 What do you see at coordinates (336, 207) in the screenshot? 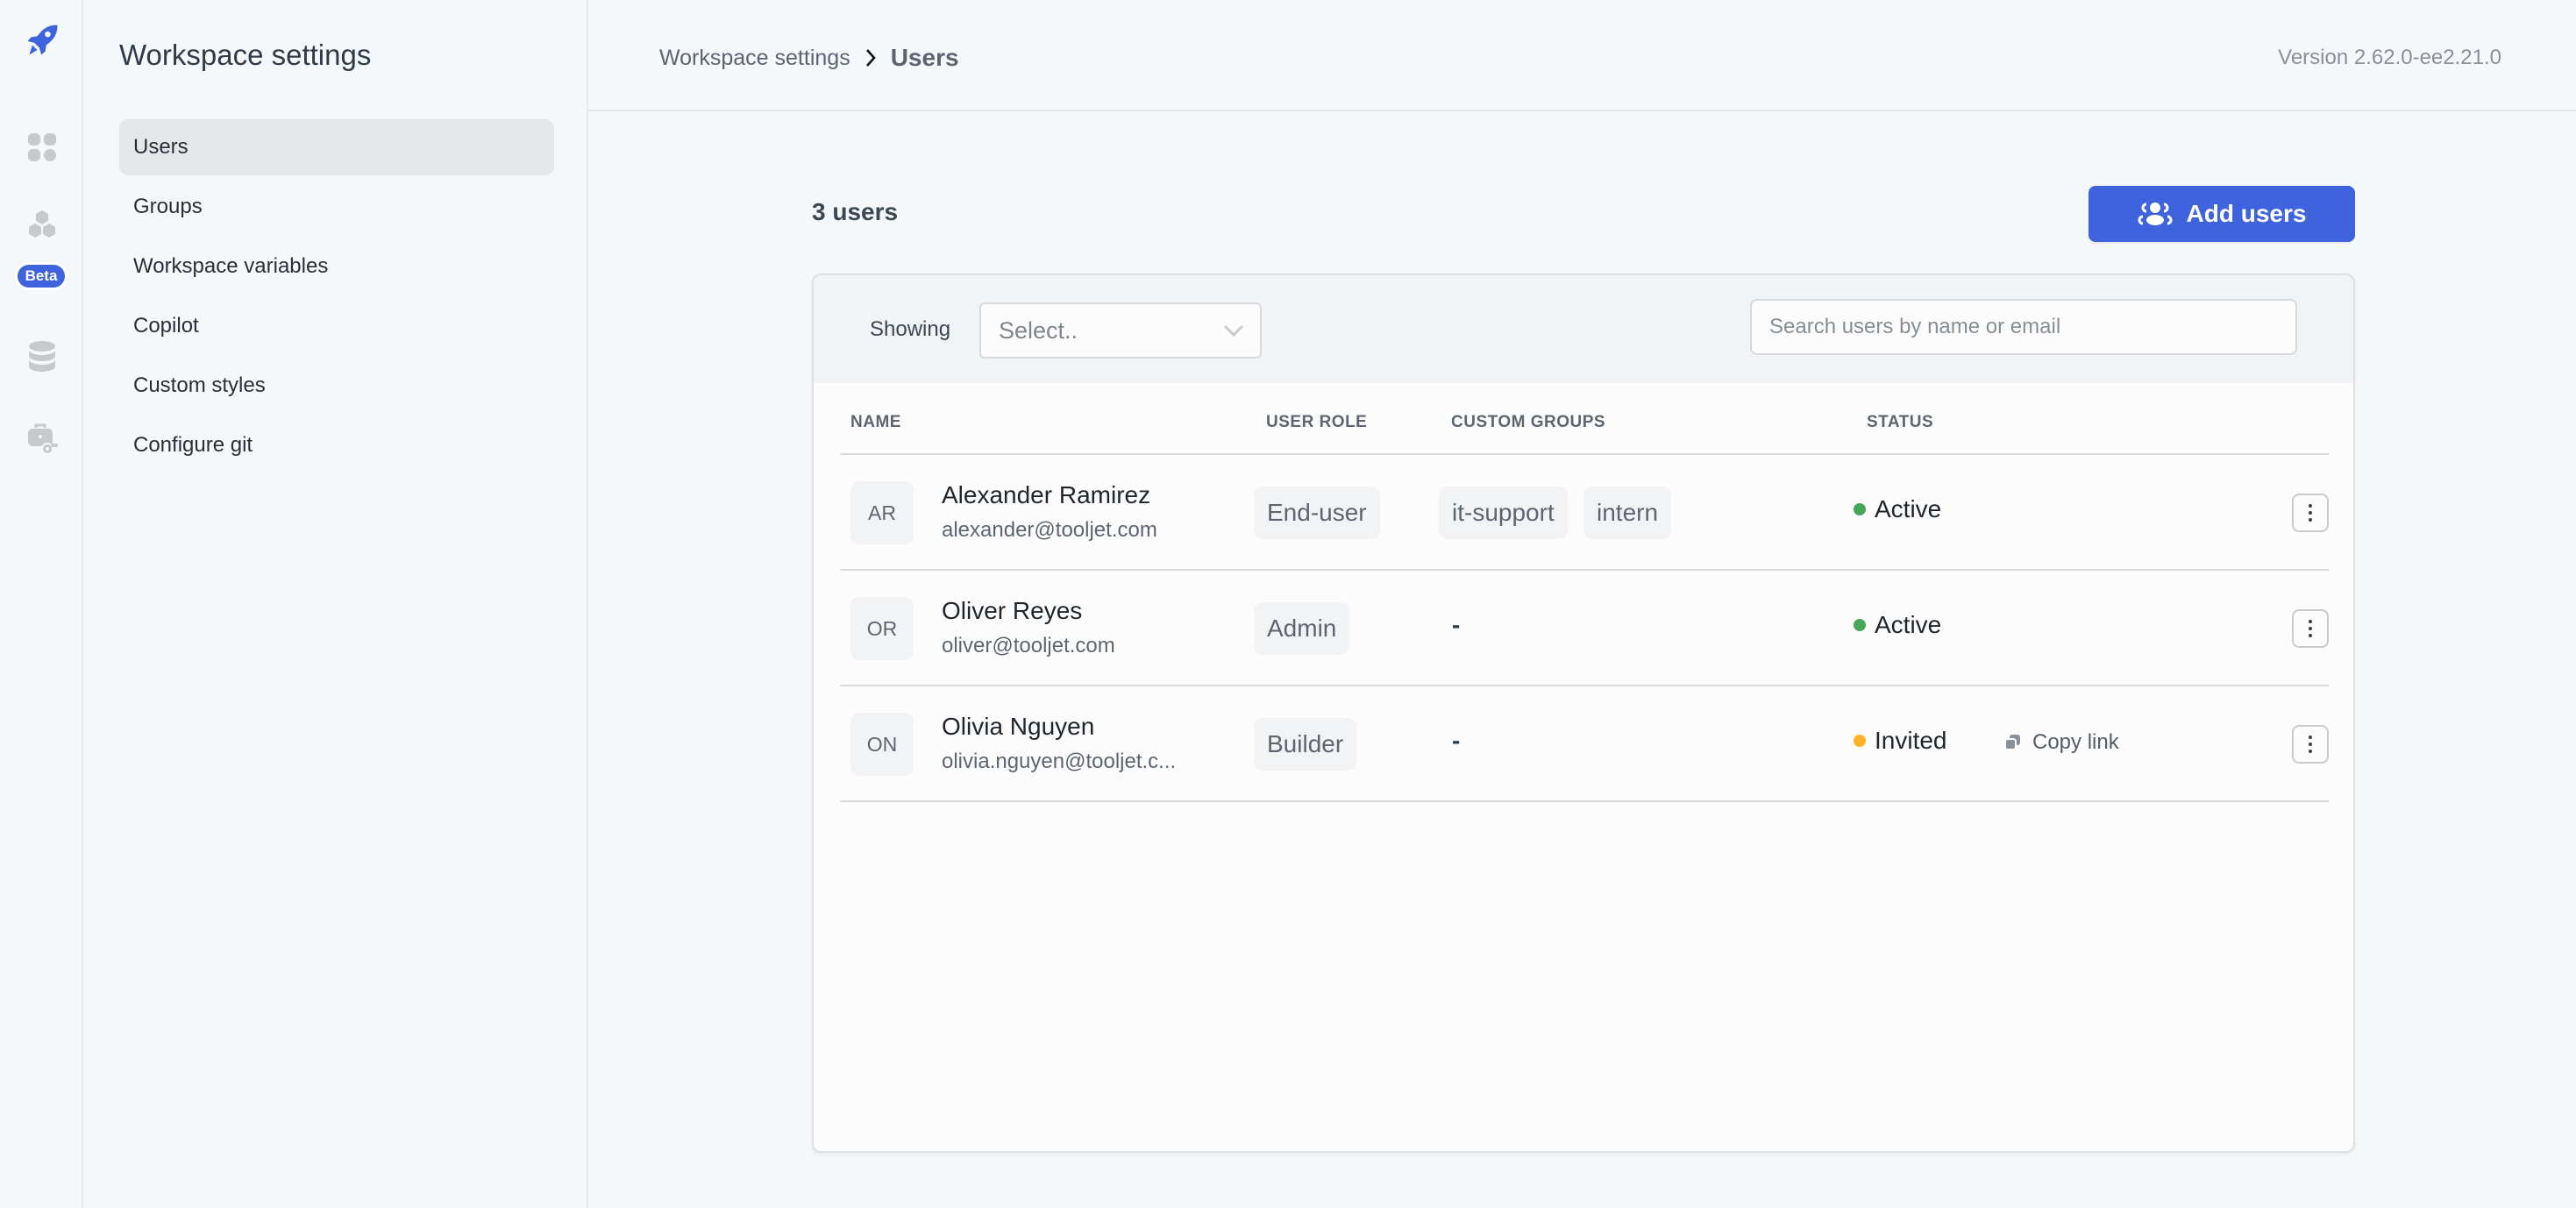
I see `sidebar-item-groups: Groups` at bounding box center [336, 207].